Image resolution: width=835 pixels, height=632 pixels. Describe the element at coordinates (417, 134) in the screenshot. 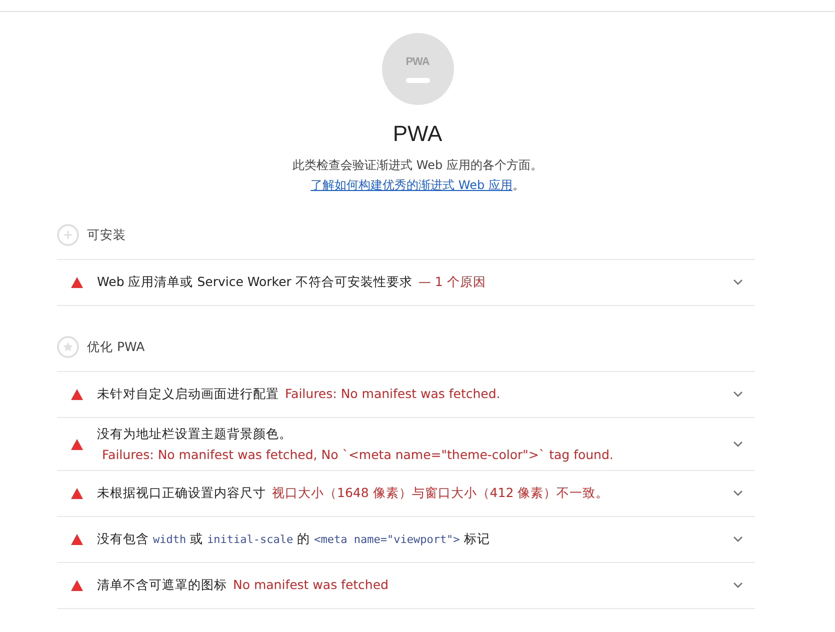

I see `category-title: PWA` at that location.